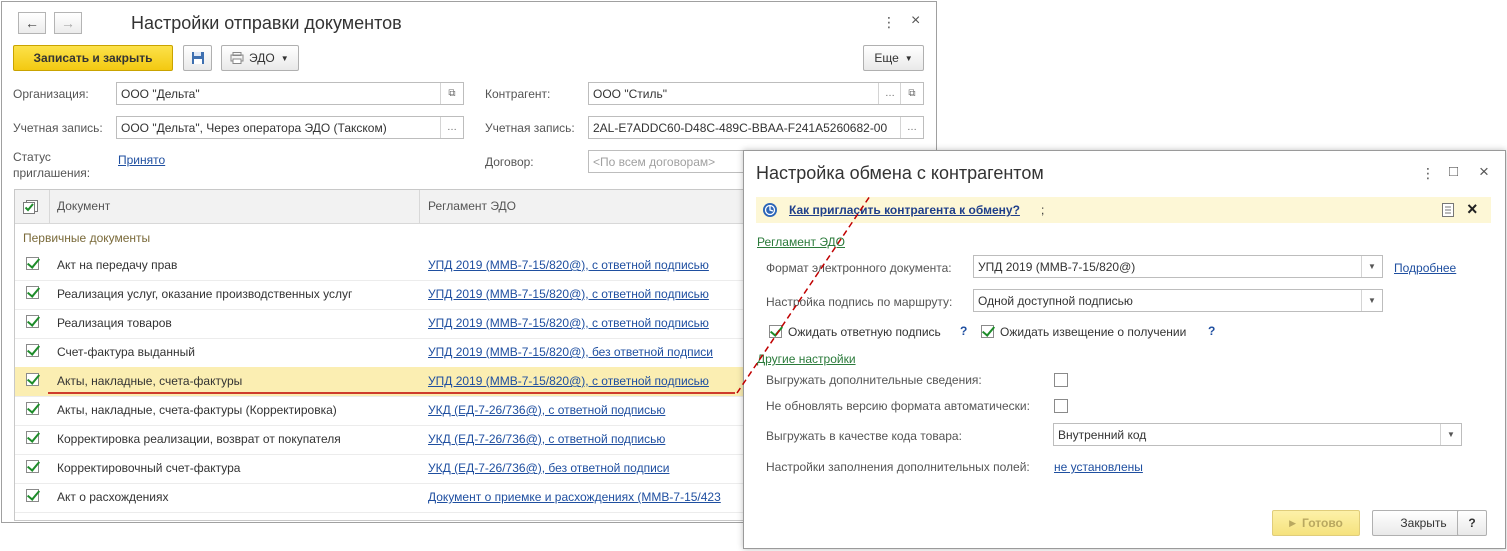  I want to click on wait-sign-checkbox, so click(775, 331).